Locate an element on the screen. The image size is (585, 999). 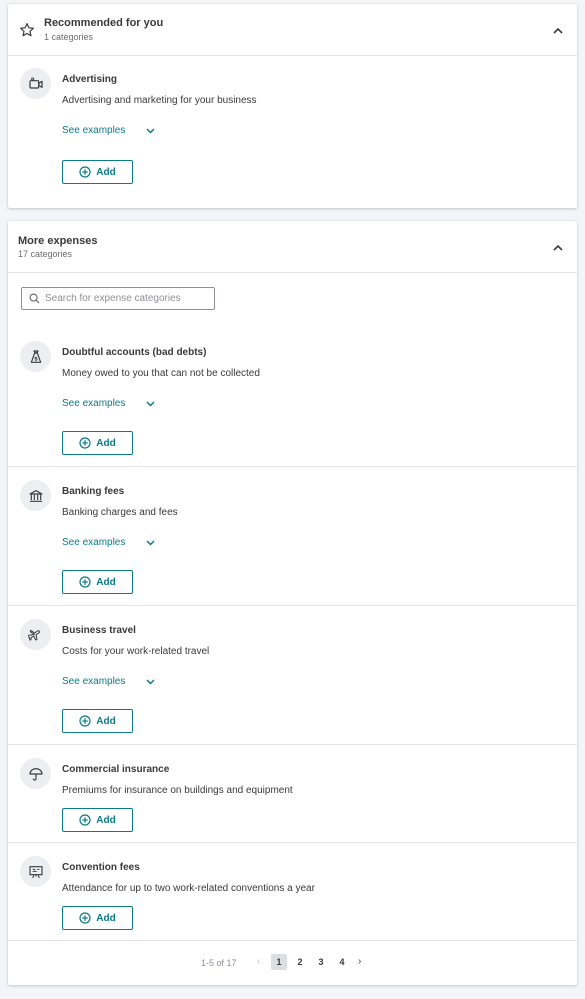
category-description: Costs for your work-related travel is located at coordinates (136, 651).